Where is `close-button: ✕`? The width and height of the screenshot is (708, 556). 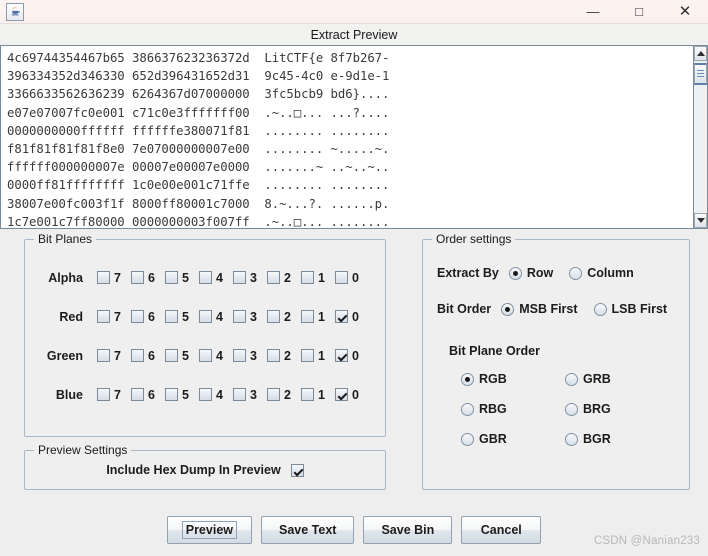
close-button: ✕ is located at coordinates (685, 11).